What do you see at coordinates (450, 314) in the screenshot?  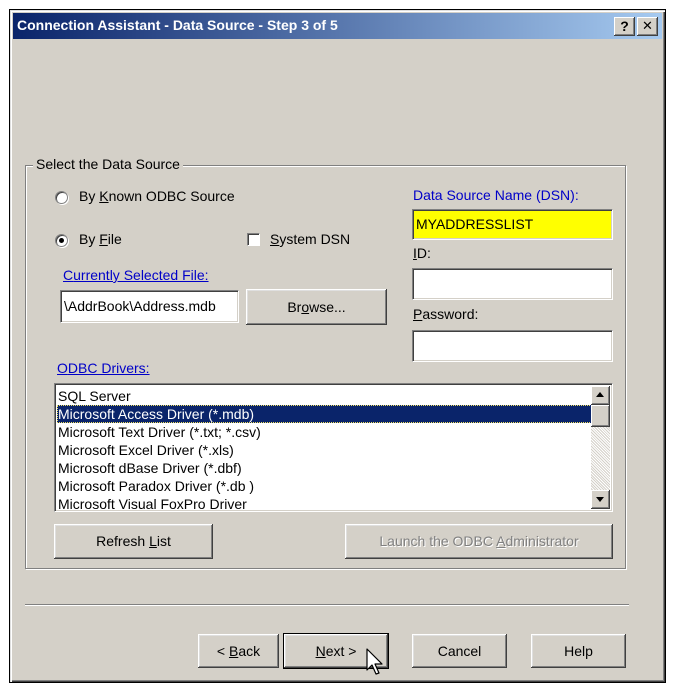 I see `password-label-rest: assword:` at bounding box center [450, 314].